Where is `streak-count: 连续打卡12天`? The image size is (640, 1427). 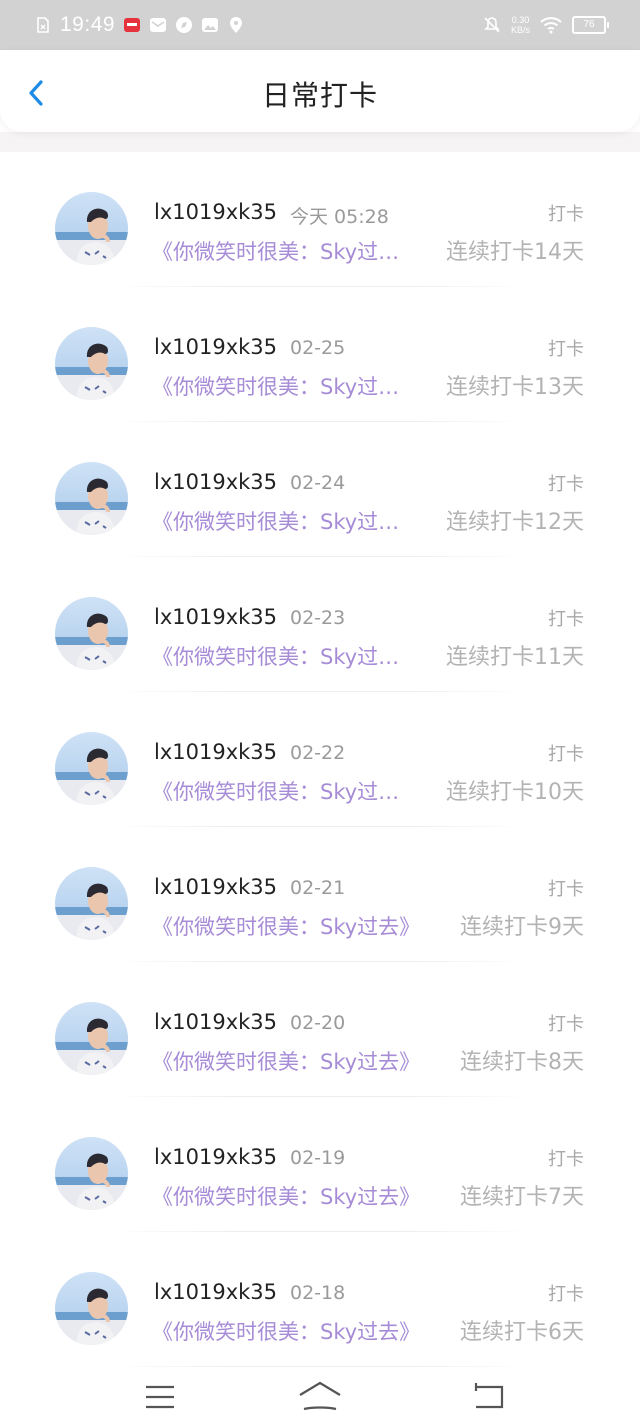 streak-count: 连续打卡12天 is located at coordinates (515, 522).